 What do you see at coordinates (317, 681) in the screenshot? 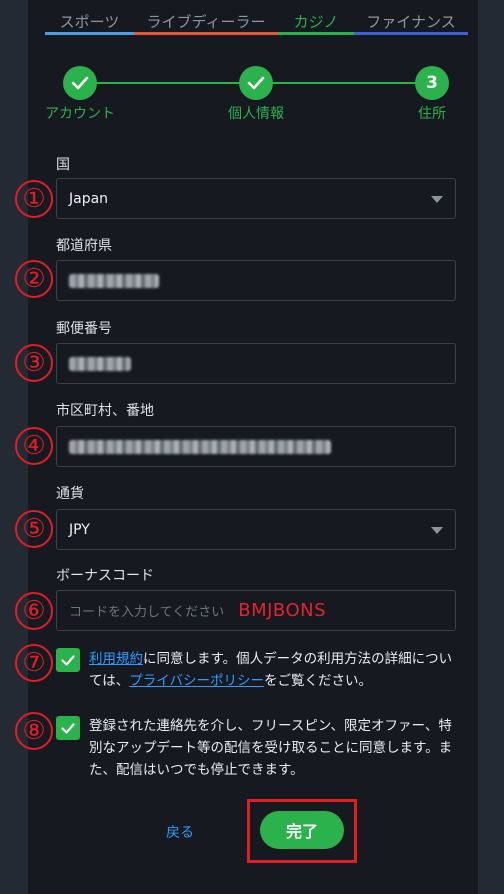
I see `terms-text-2: をご覧ください。` at bounding box center [317, 681].